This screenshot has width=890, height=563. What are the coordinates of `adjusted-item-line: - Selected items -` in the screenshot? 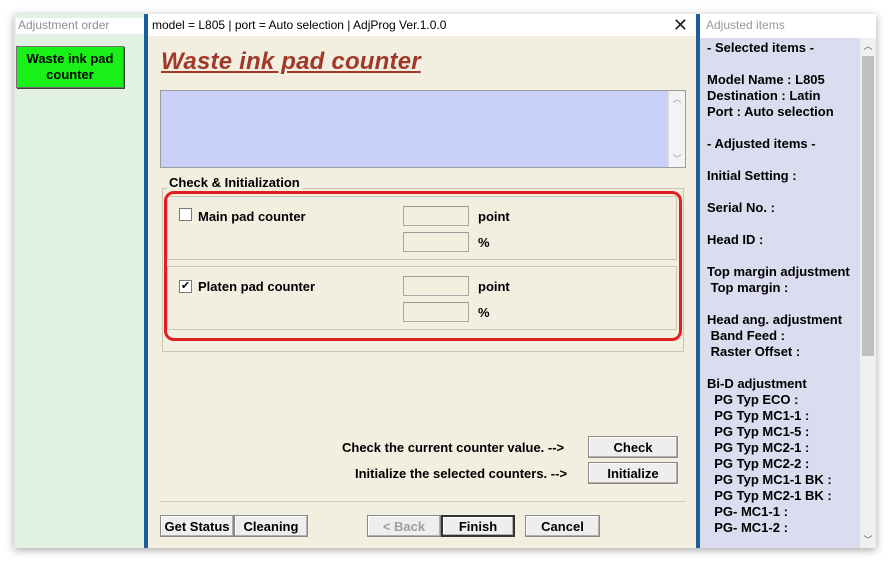 It's located at (760, 47).